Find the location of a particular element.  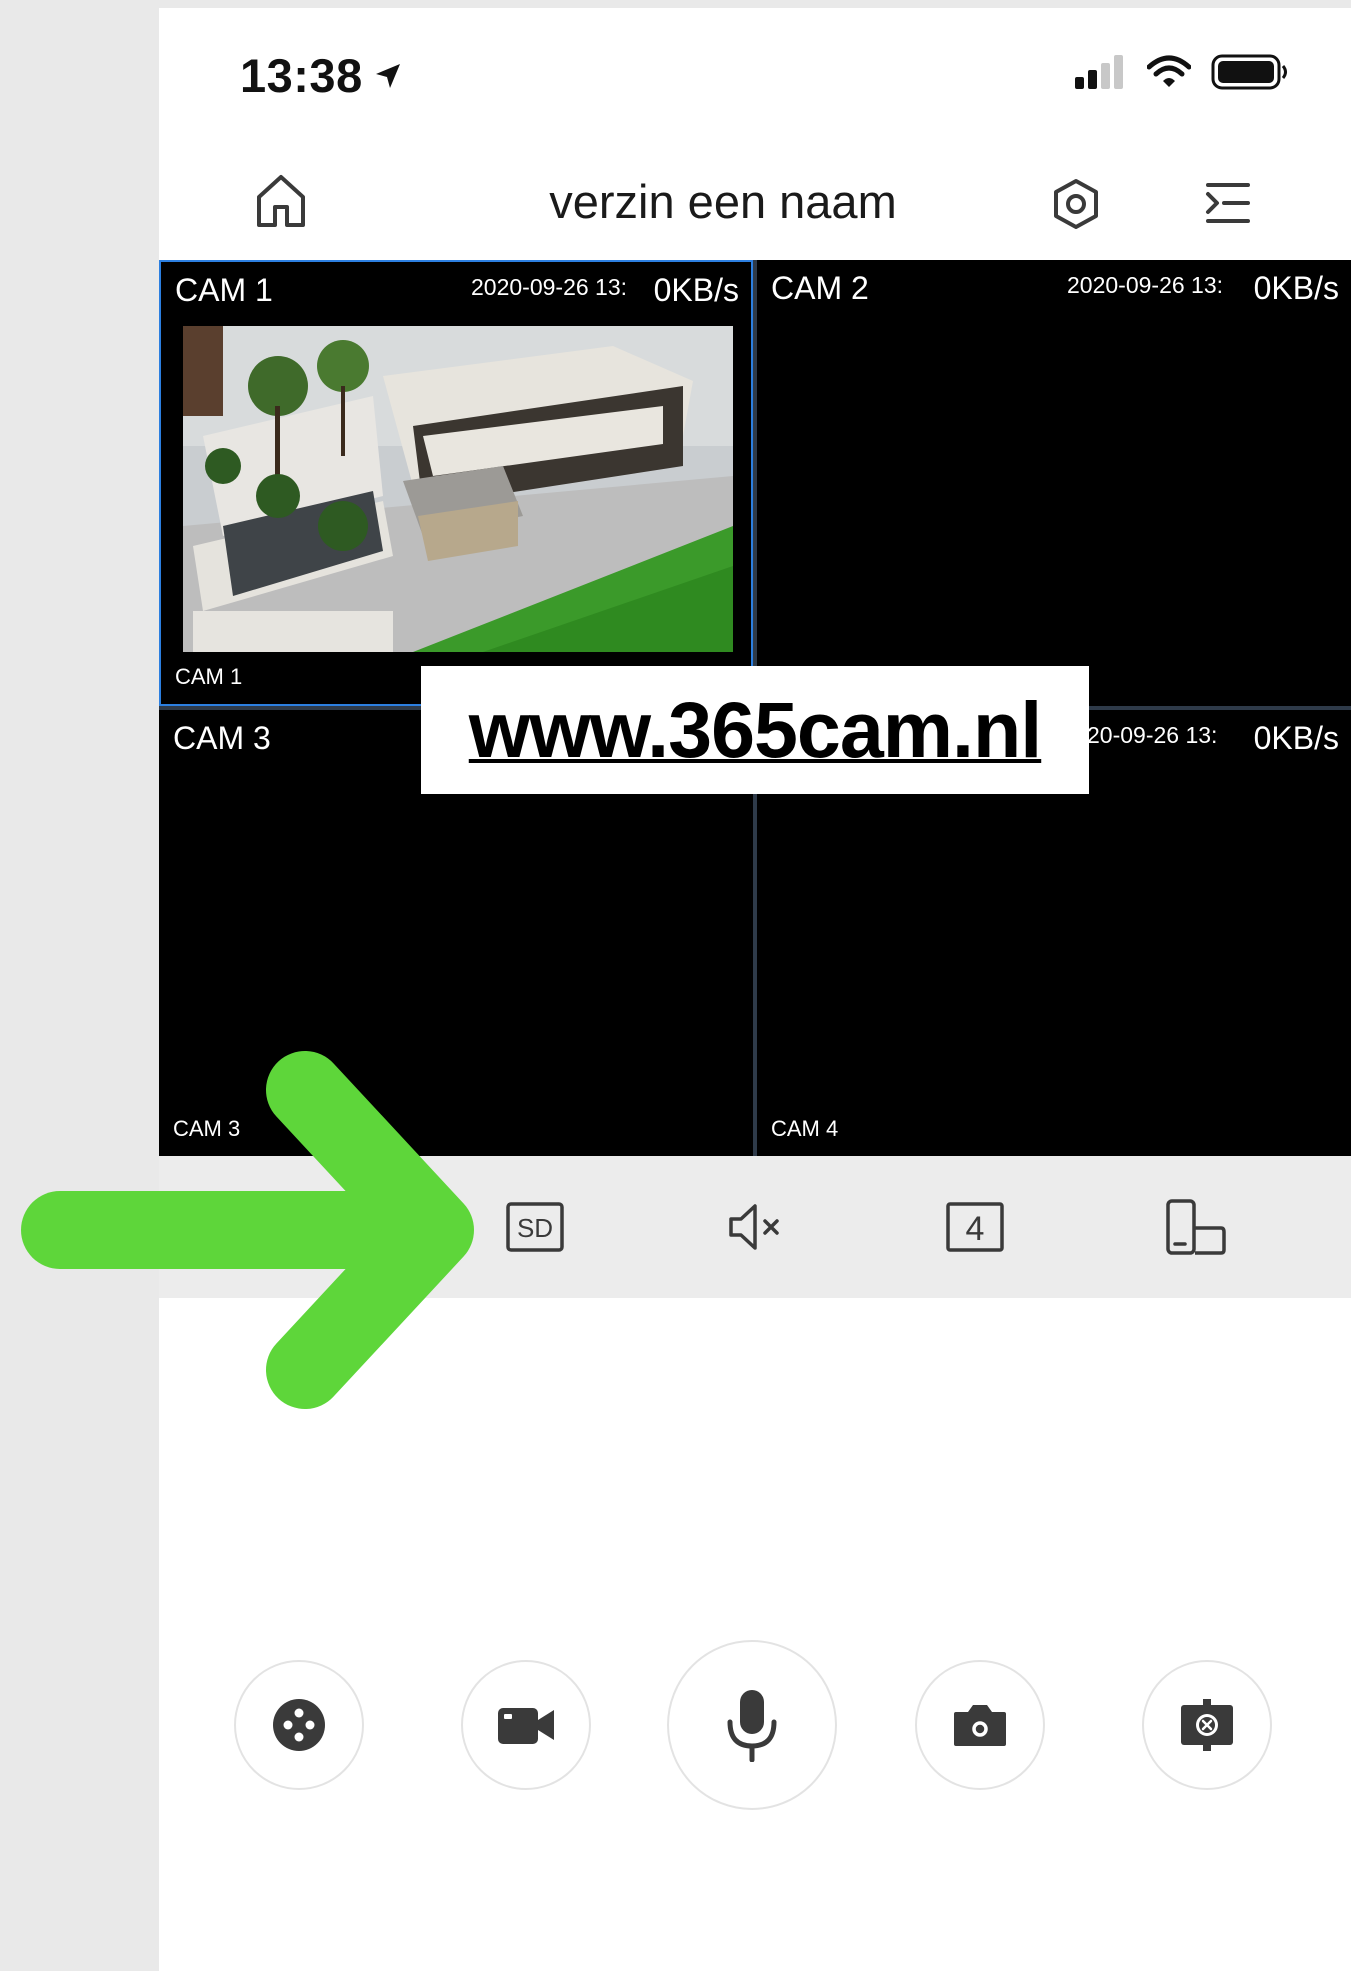

rotate-button is located at coordinates (1196, 1227).